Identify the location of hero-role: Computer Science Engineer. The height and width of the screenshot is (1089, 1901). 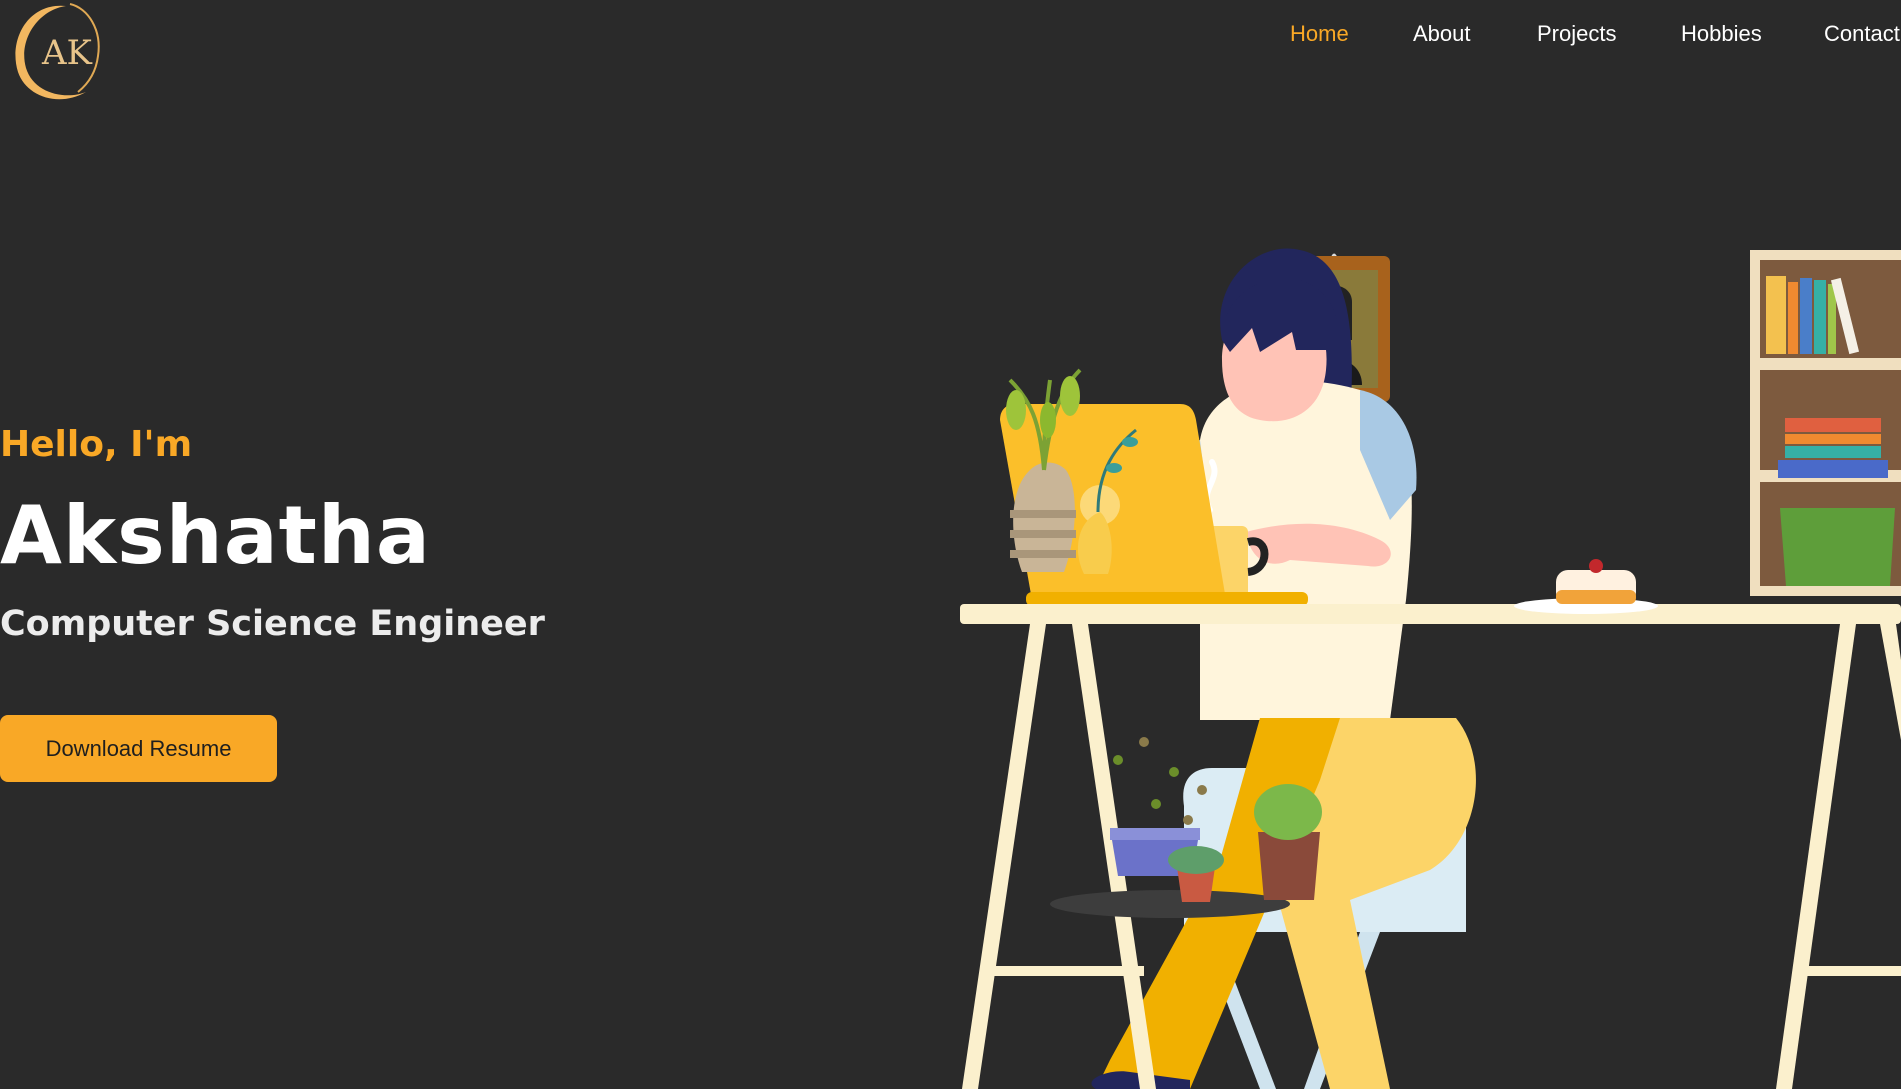
(272, 624).